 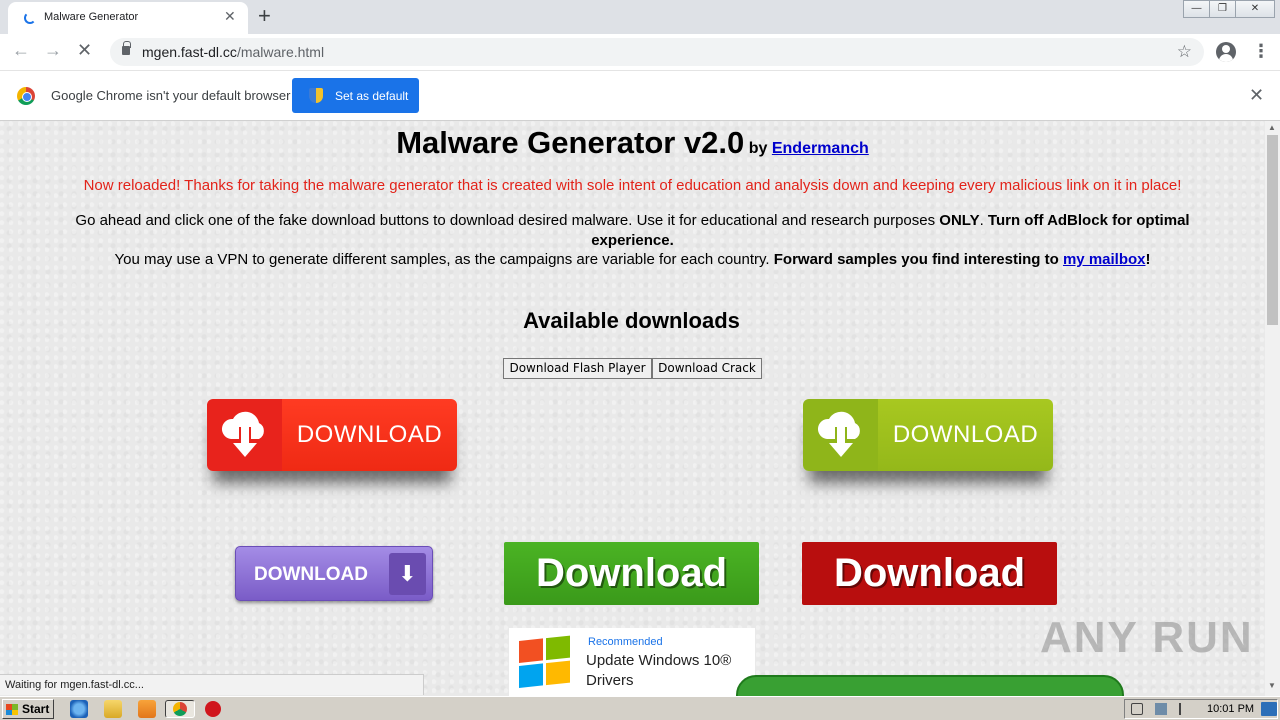 What do you see at coordinates (147, 709) in the screenshot?
I see `media-player-icon` at bounding box center [147, 709].